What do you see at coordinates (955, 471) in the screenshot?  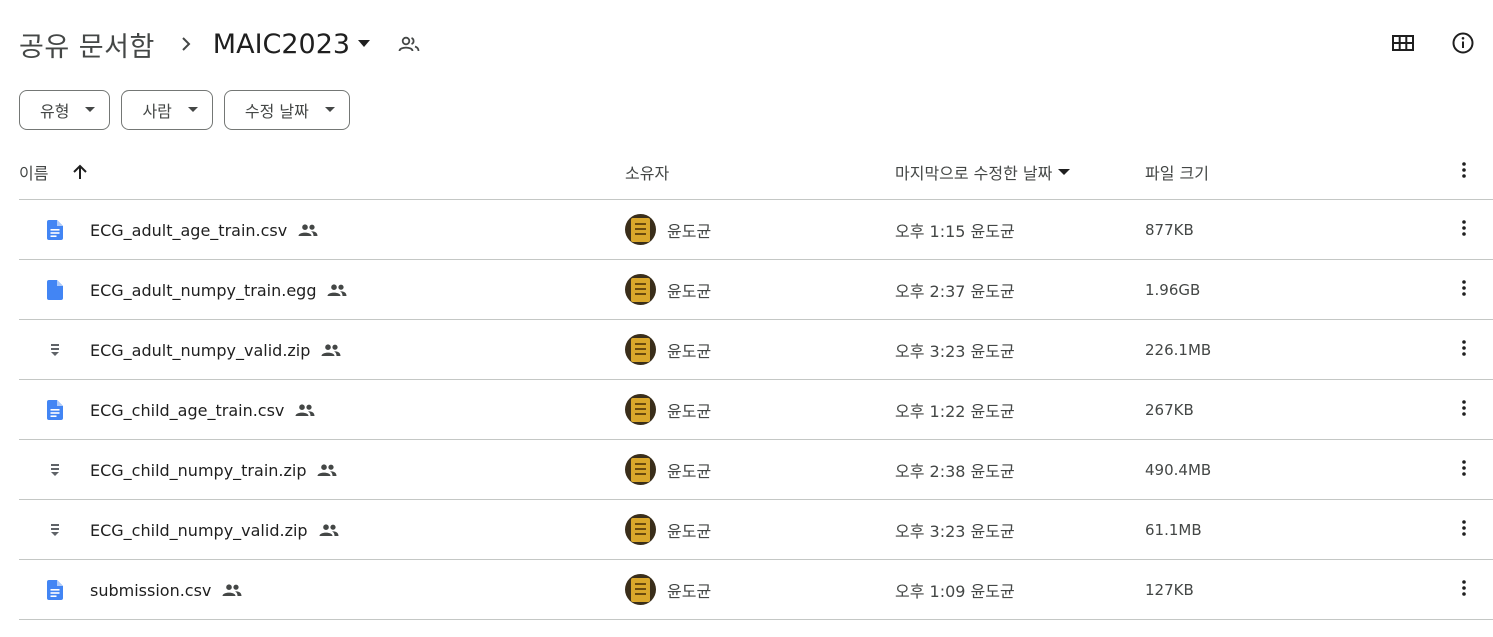 I see `modified-cell: 오후 2:38 윤도균` at bounding box center [955, 471].